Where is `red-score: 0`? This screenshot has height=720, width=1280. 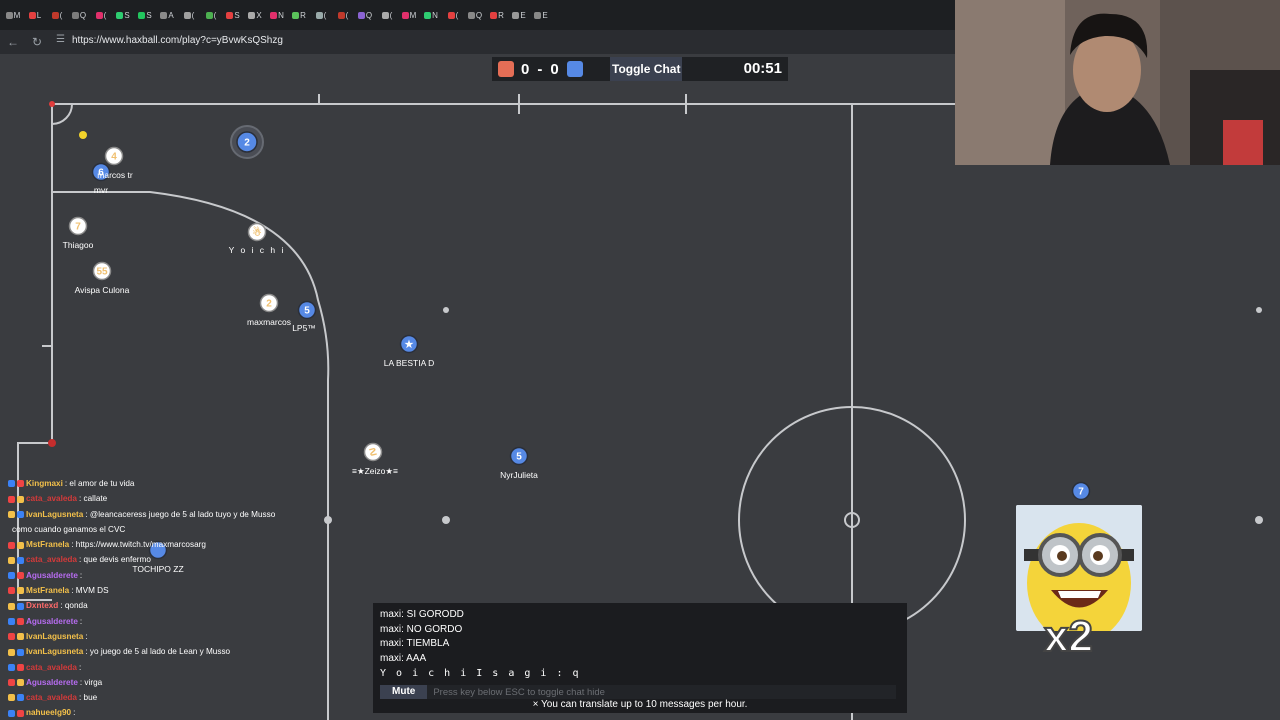
red-score: 0 is located at coordinates (526, 69).